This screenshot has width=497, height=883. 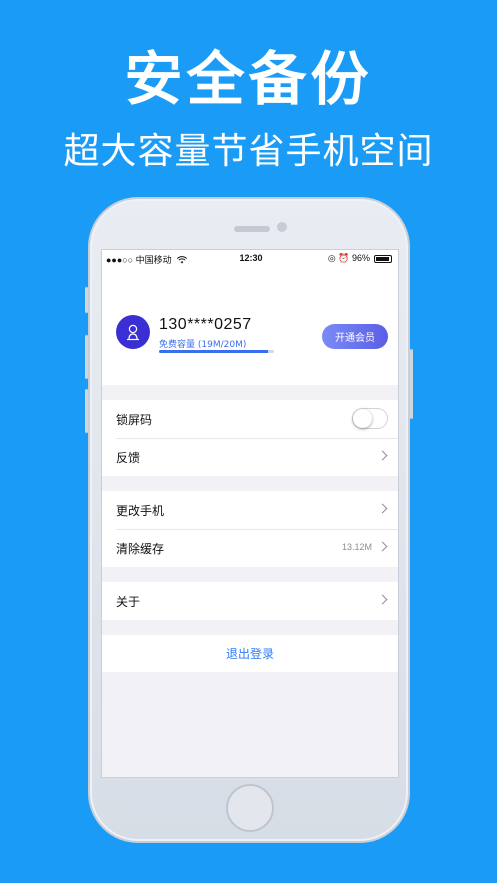 I want to click on volume-up-button, so click(x=86, y=357).